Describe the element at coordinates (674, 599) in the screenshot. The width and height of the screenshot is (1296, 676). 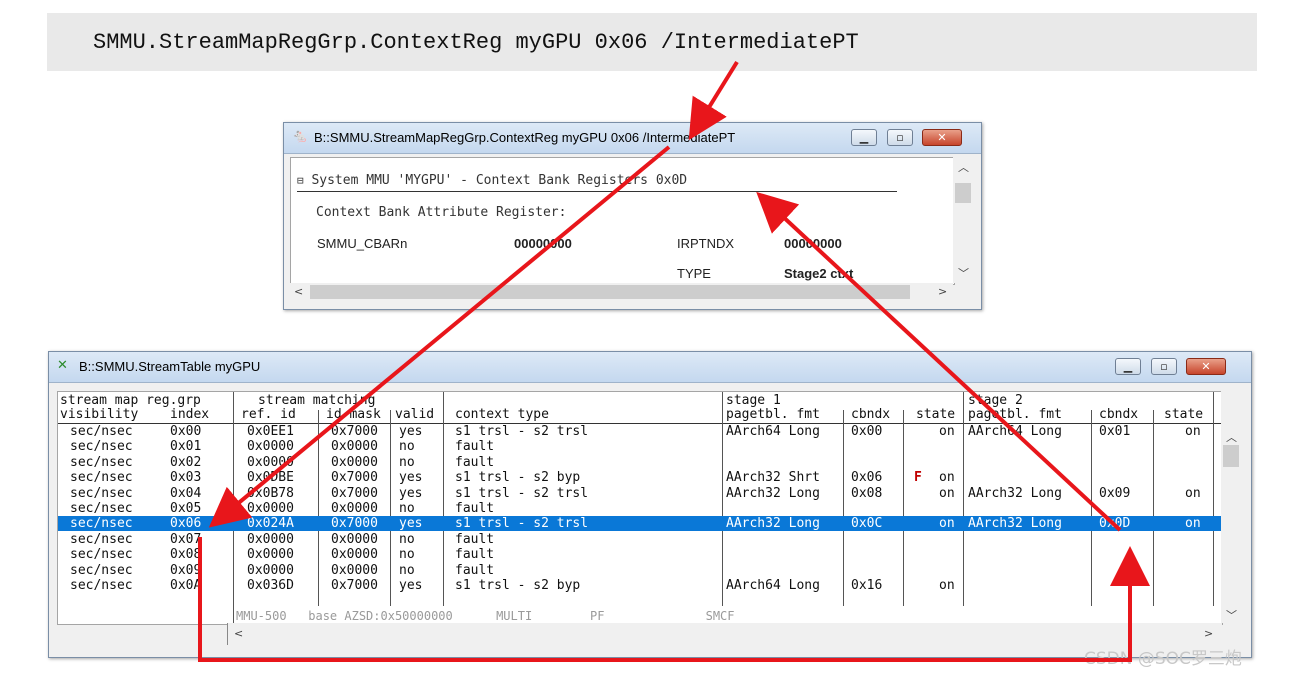
I see `arrow-row-to-cbndx` at that location.